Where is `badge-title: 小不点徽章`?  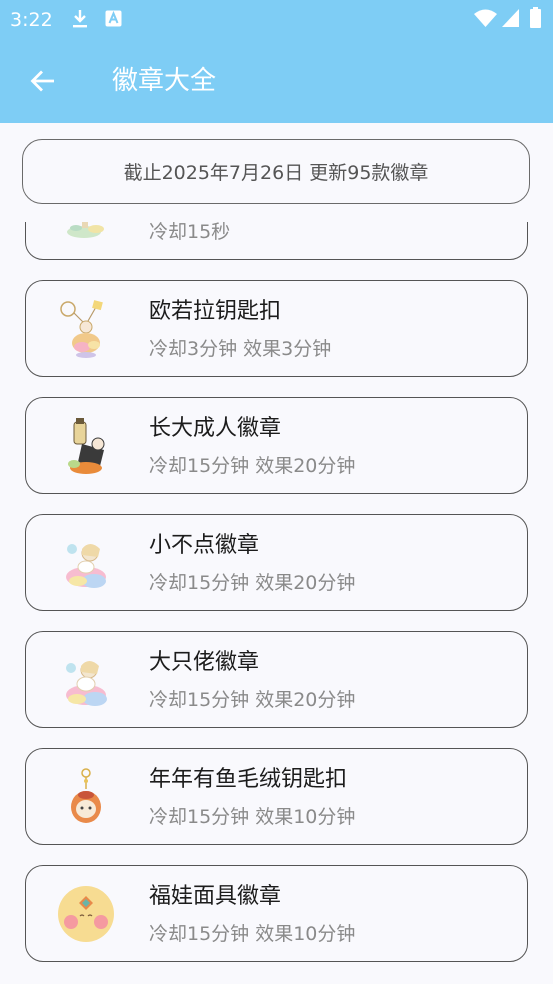 badge-title: 小不点徽章 is located at coordinates (204, 545).